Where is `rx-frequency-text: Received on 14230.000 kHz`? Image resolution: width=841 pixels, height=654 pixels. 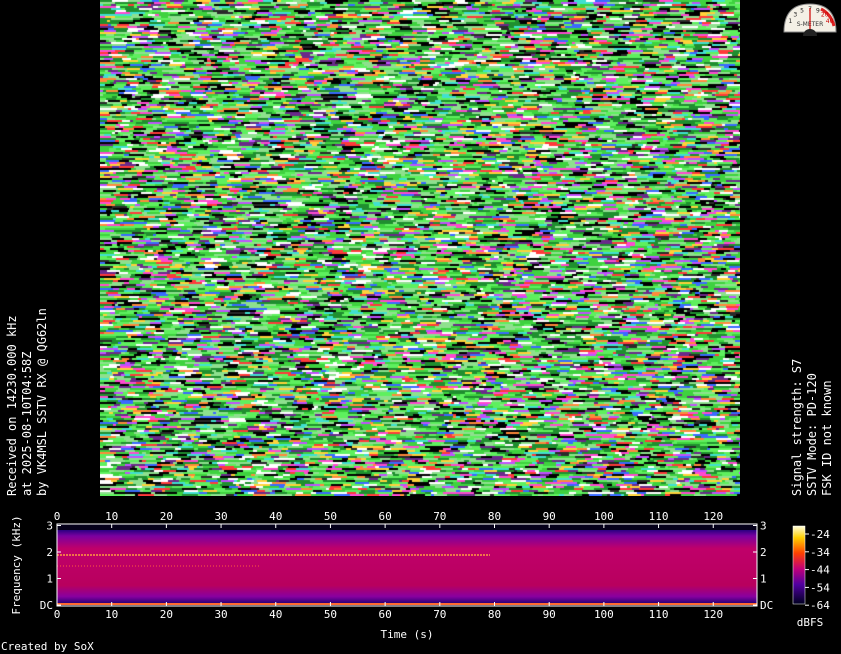 rx-frequency-text: Received on 14230.000 kHz is located at coordinates (12, 405).